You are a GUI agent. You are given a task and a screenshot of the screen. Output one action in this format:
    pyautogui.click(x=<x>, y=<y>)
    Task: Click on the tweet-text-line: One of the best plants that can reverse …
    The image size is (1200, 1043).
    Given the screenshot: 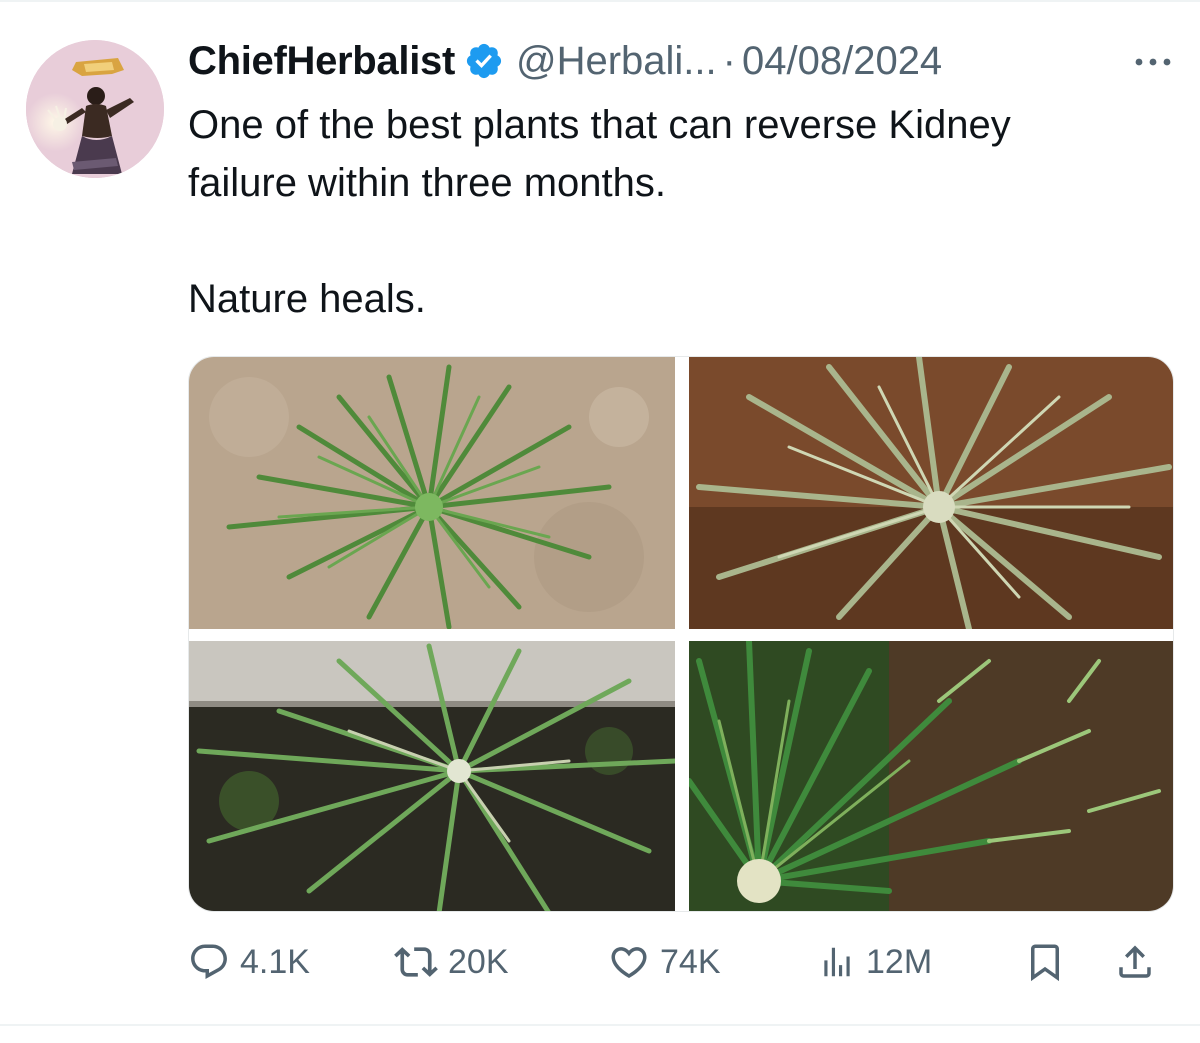 What is the action you would take?
    pyautogui.click(x=599, y=125)
    